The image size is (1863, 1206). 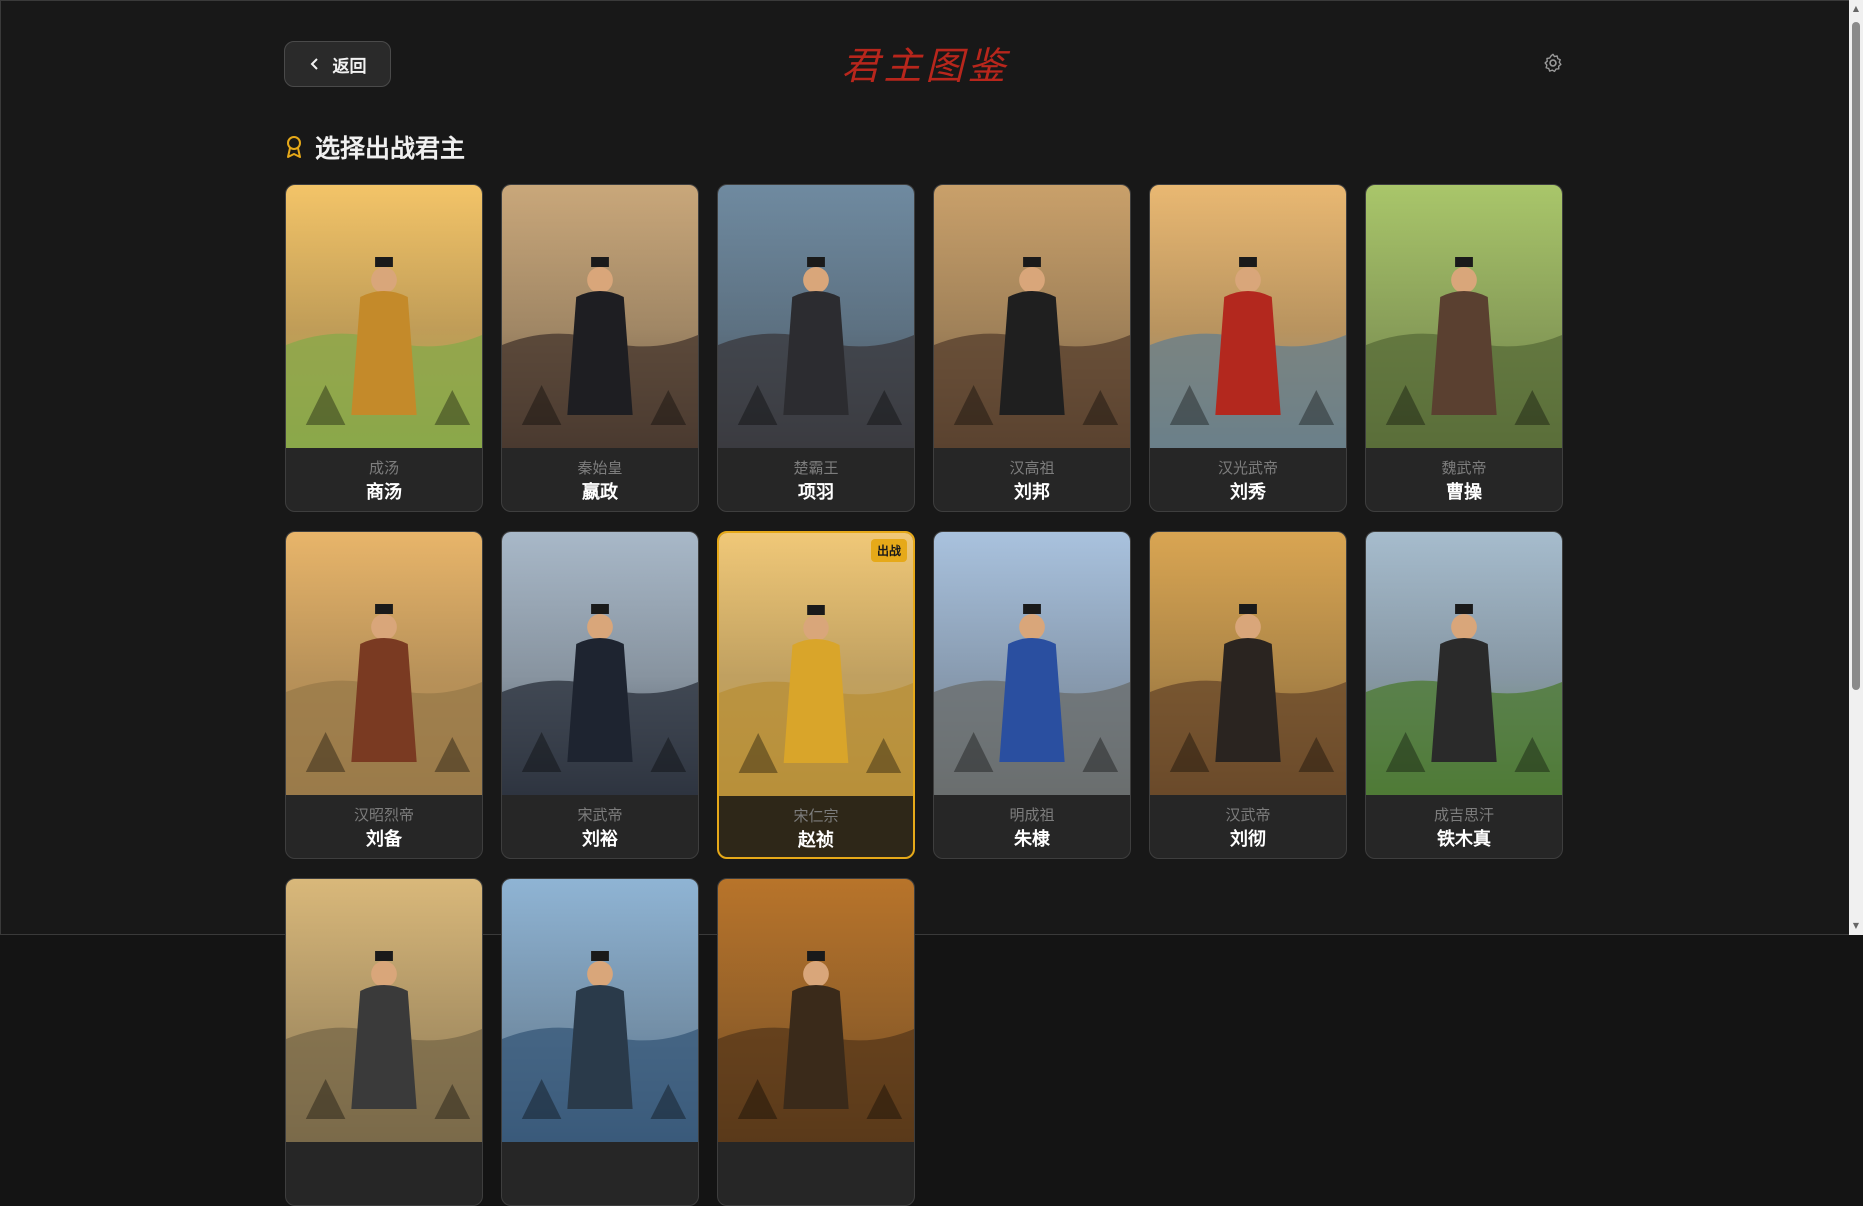 I want to click on ruler-card: 魏武帝 曹操, so click(x=1464, y=348).